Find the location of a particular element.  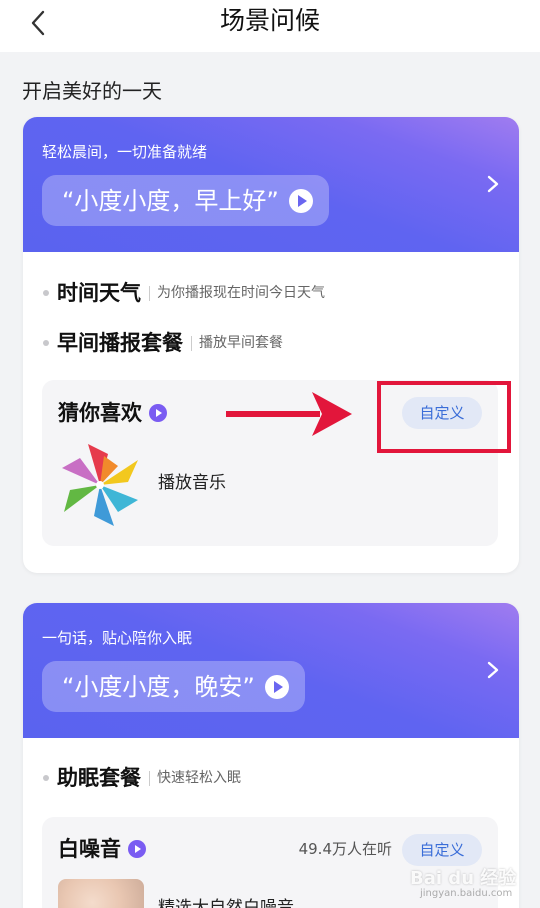

feature-title: 时间天气 is located at coordinates (99, 293).